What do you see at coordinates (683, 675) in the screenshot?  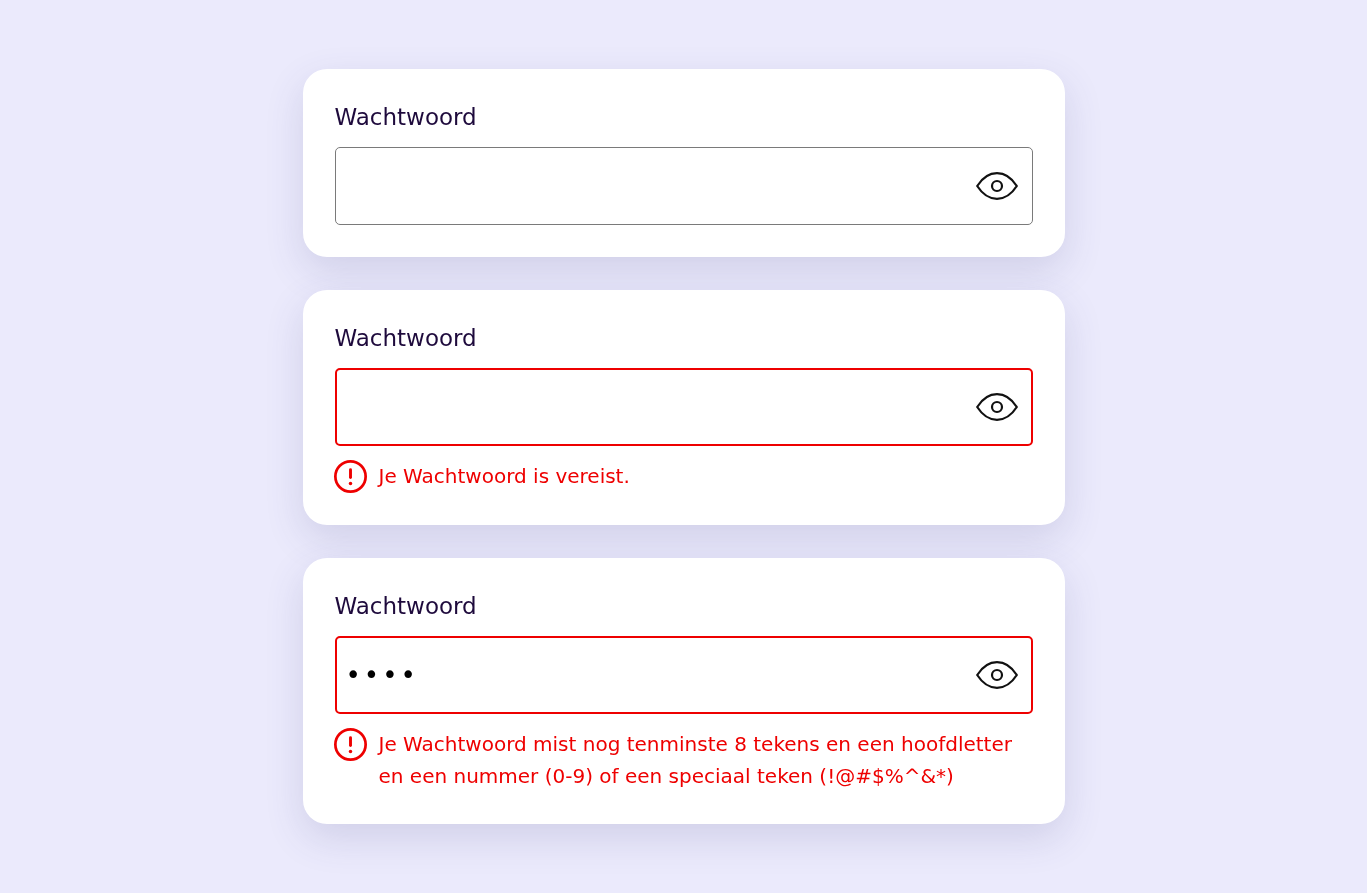 I see `password-field: ••••` at bounding box center [683, 675].